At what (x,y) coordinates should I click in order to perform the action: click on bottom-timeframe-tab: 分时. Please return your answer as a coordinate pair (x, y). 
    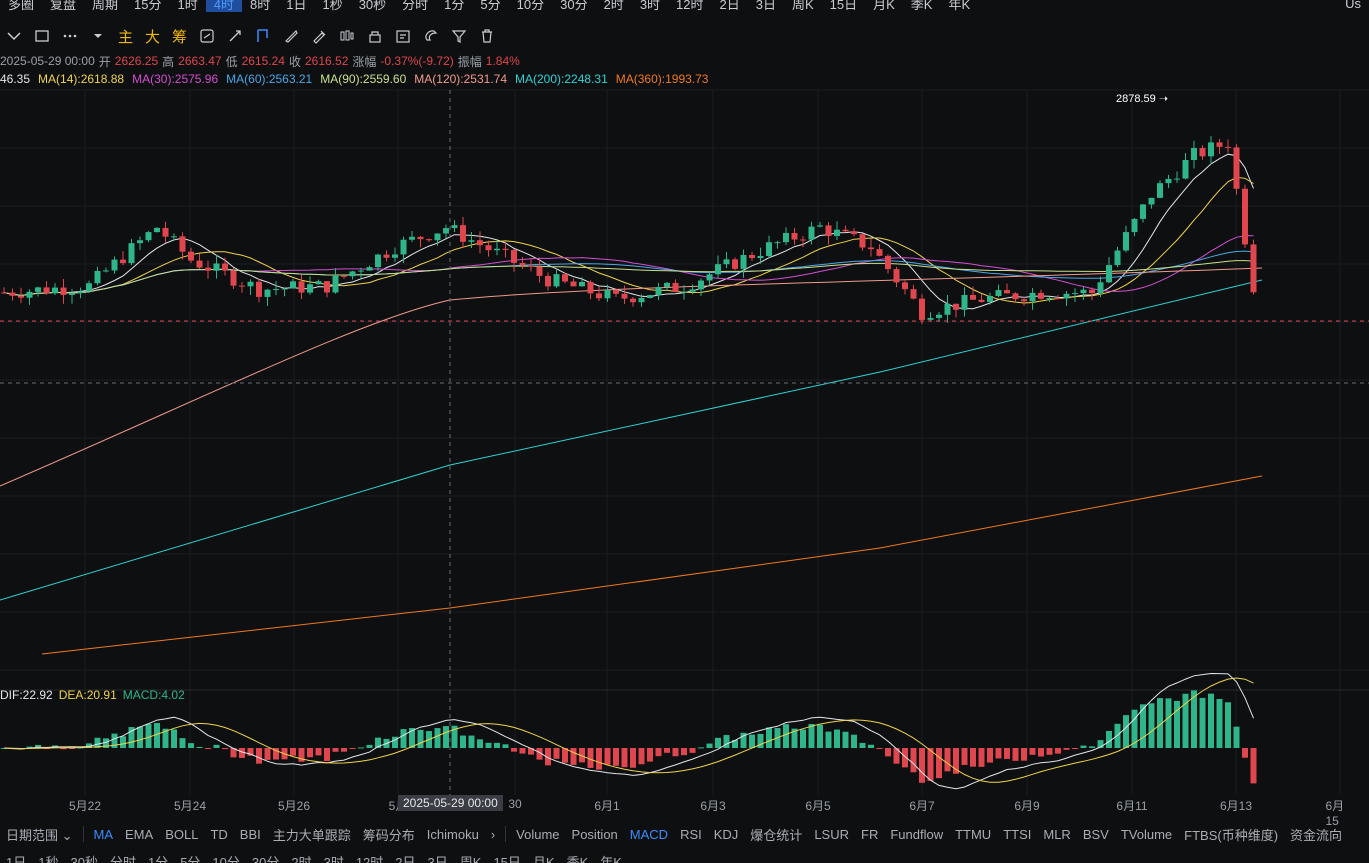
    Looking at the image, I should click on (123, 858).